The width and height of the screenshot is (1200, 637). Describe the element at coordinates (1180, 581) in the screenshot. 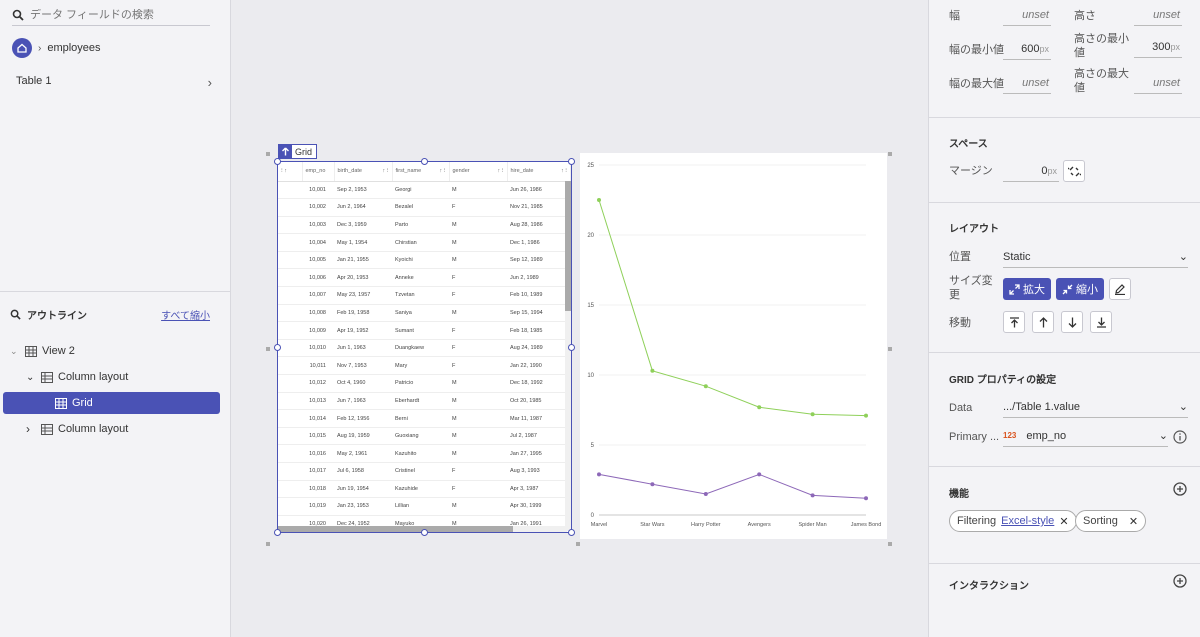

I see `add-interaction-icon` at that location.